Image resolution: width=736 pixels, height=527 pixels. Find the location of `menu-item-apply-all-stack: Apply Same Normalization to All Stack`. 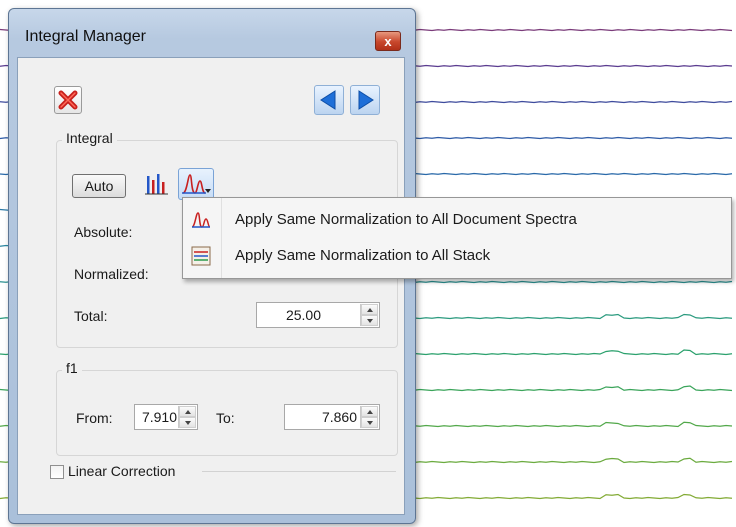

menu-item-apply-all-stack: Apply Same Normalization to All Stack is located at coordinates (457, 256).